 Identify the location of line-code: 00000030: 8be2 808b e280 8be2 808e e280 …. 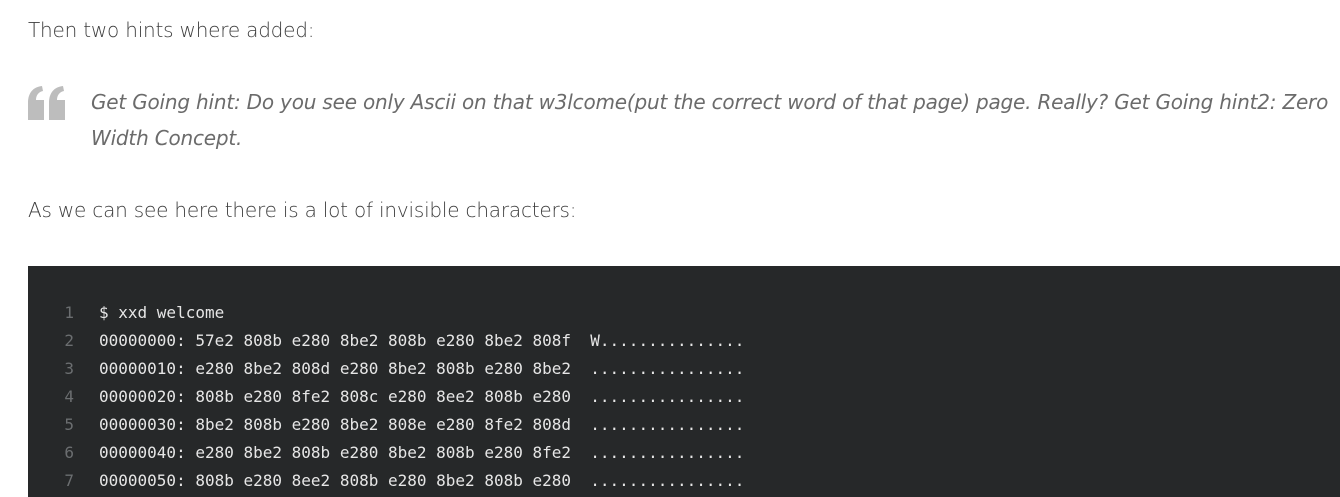
(422, 424).